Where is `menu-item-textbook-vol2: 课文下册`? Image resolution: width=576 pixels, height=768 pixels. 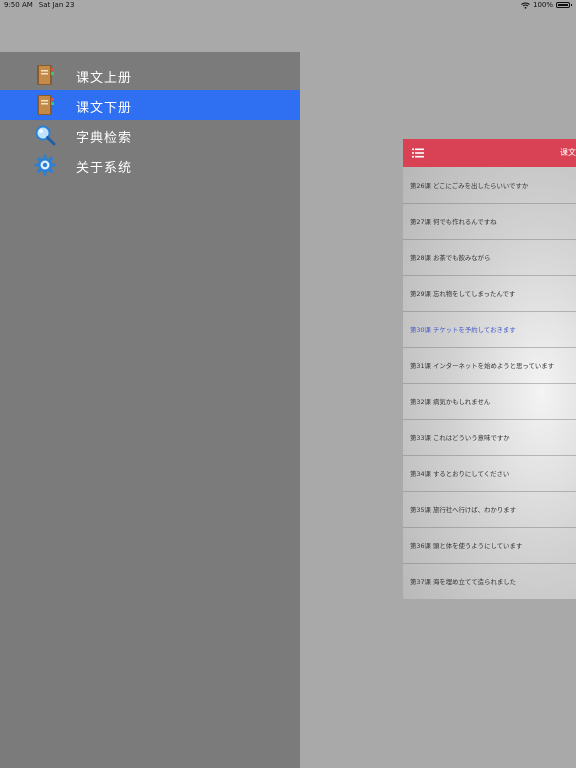 menu-item-textbook-vol2: 课文下册 is located at coordinates (150, 105).